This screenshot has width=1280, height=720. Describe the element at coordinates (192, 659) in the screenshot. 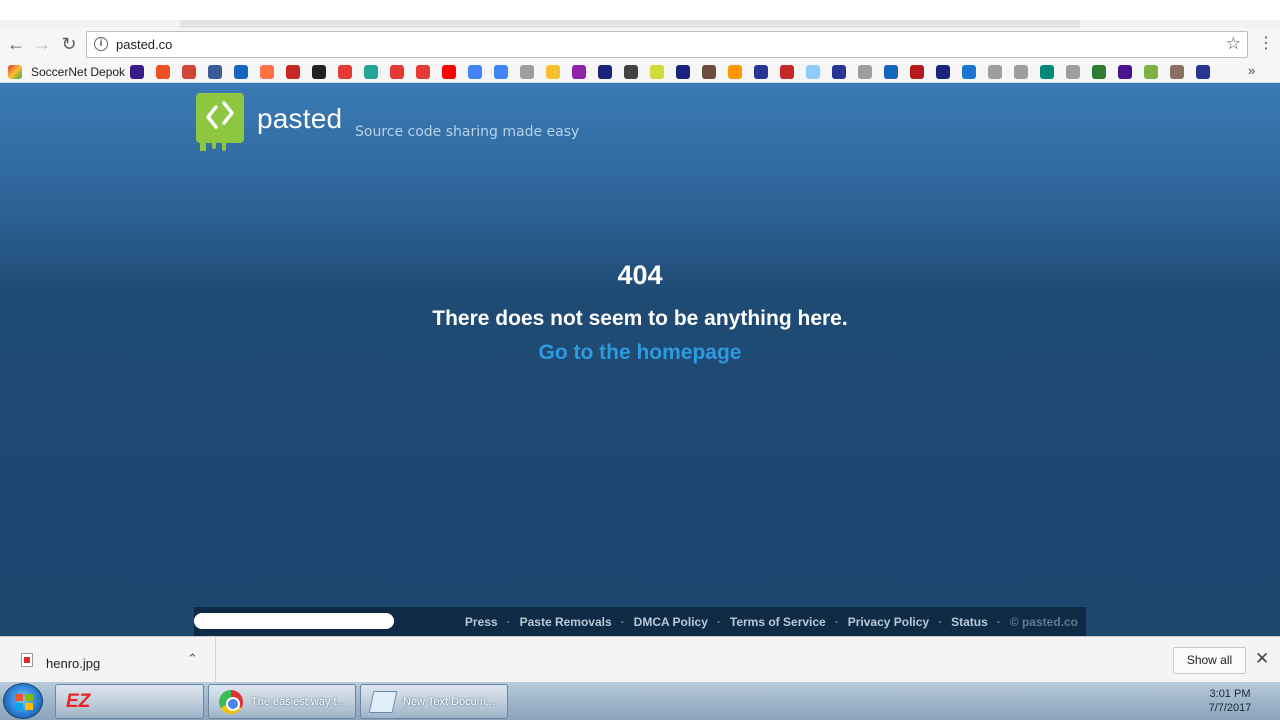

I see `chevron-up-icon: ⌃` at that location.